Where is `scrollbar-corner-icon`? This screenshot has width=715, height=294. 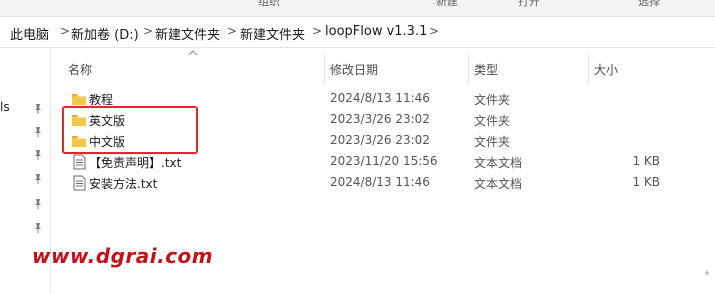 scrollbar-corner-icon is located at coordinates (707, 273).